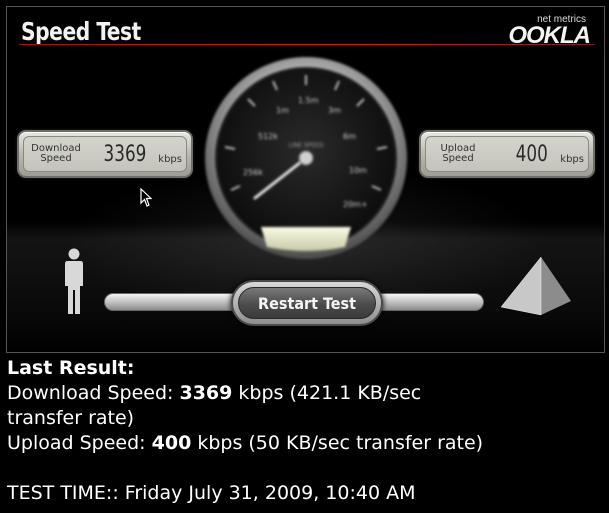 This screenshot has height=513, width=609. Describe the element at coordinates (306, 145) in the screenshot. I see `gauge-center-label: LINE SPEED` at that location.